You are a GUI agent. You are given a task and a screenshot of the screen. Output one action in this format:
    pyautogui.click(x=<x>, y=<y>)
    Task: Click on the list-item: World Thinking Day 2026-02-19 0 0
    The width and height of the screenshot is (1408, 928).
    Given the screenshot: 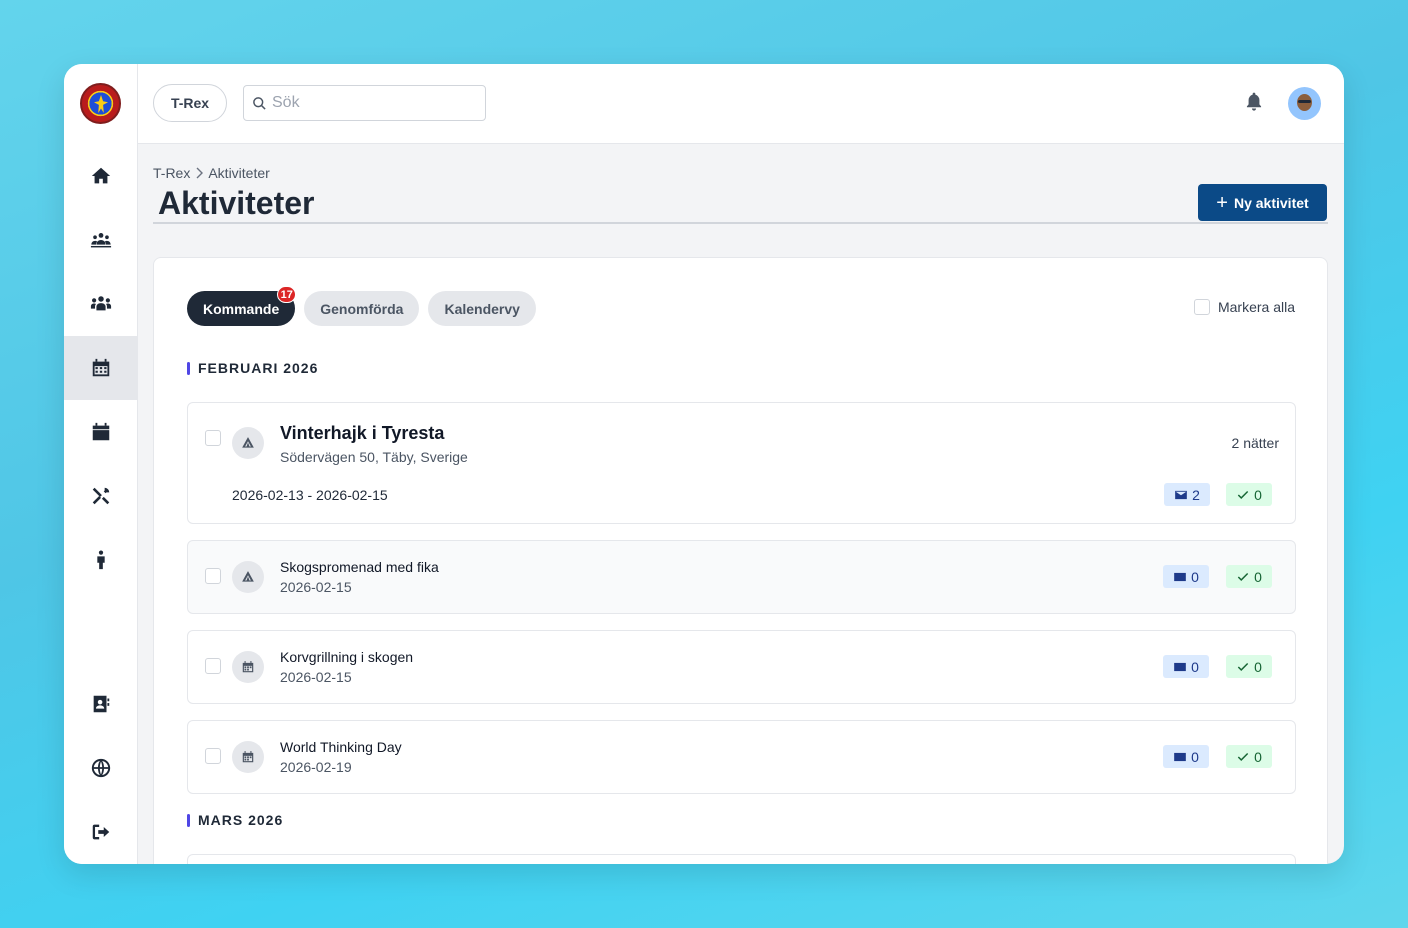 What is the action you would take?
    pyautogui.click(x=741, y=757)
    